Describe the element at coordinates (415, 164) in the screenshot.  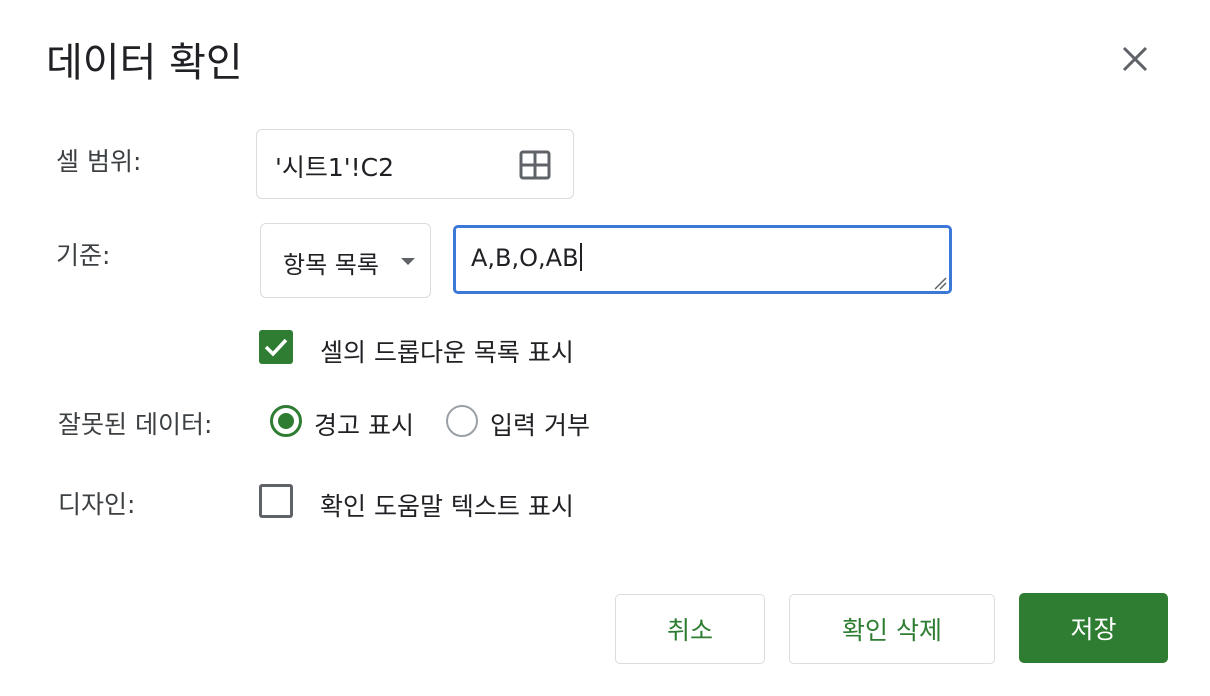
I see `cell-range-input: '시트1'!C2` at that location.